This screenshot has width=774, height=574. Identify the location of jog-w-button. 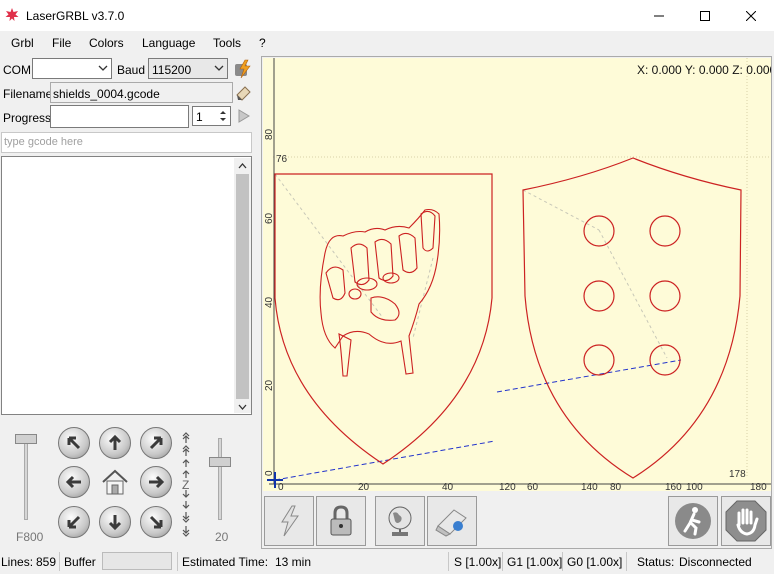
(74, 482).